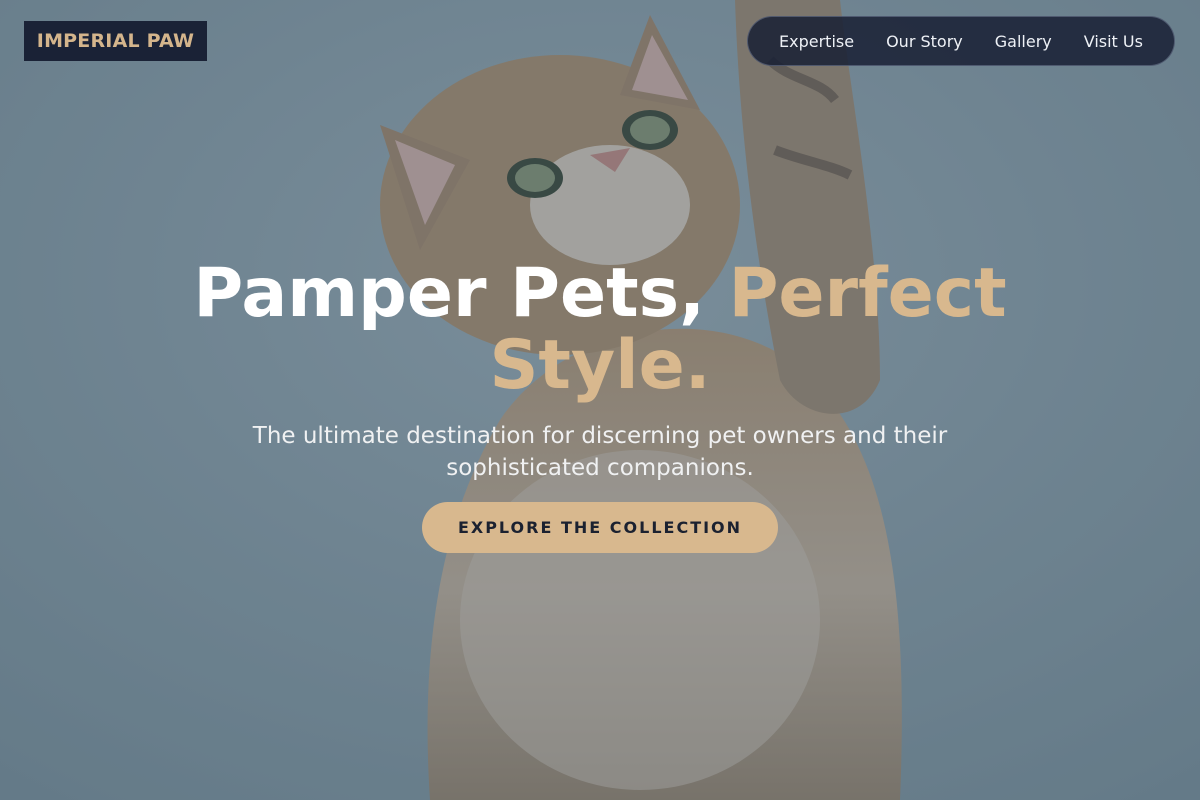  What do you see at coordinates (1113, 41) in the screenshot?
I see `nav-link-visit-us: Visit Us` at bounding box center [1113, 41].